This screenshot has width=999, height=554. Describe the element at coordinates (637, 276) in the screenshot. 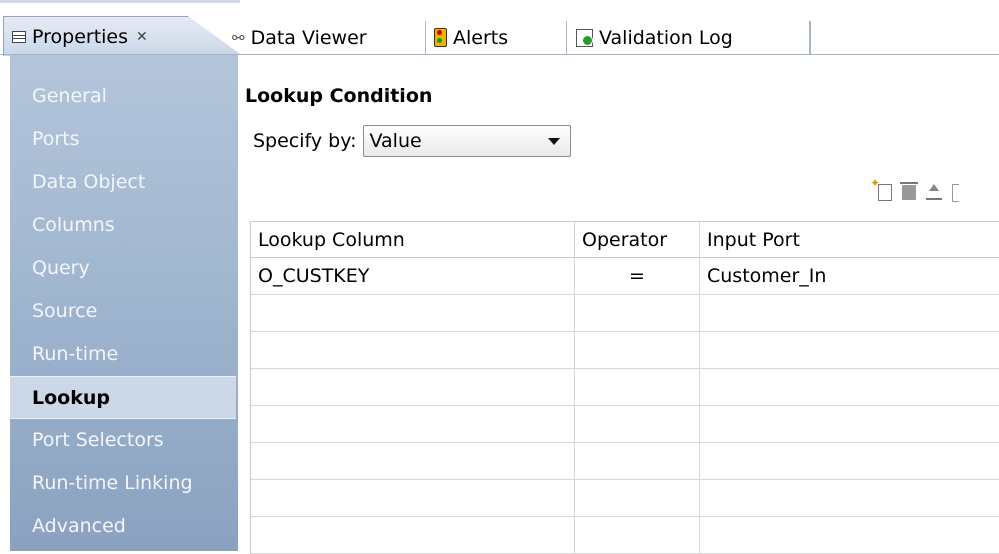

I see `operator-cell: =` at that location.